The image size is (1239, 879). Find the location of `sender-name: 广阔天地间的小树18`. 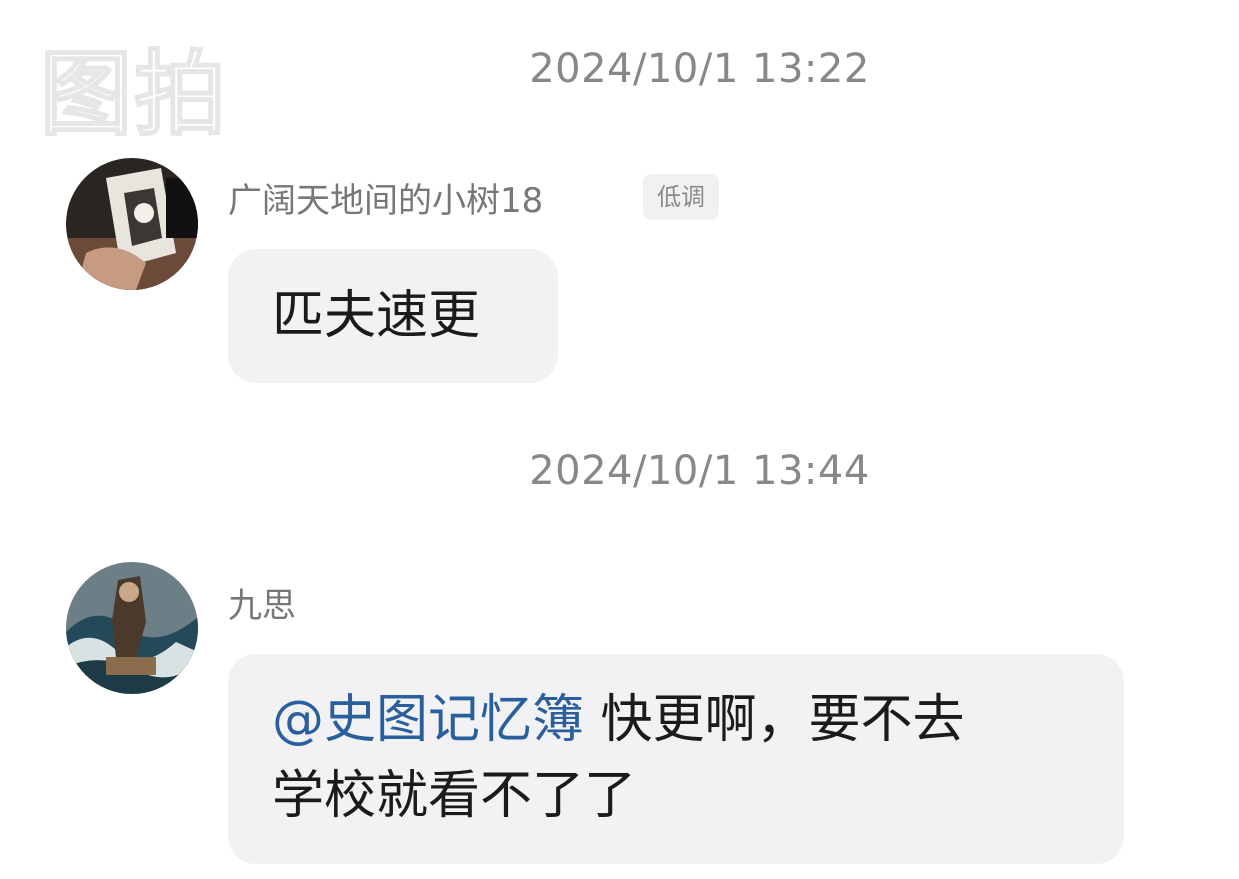

sender-name: 广阔天地间的小树18 is located at coordinates (385, 197).